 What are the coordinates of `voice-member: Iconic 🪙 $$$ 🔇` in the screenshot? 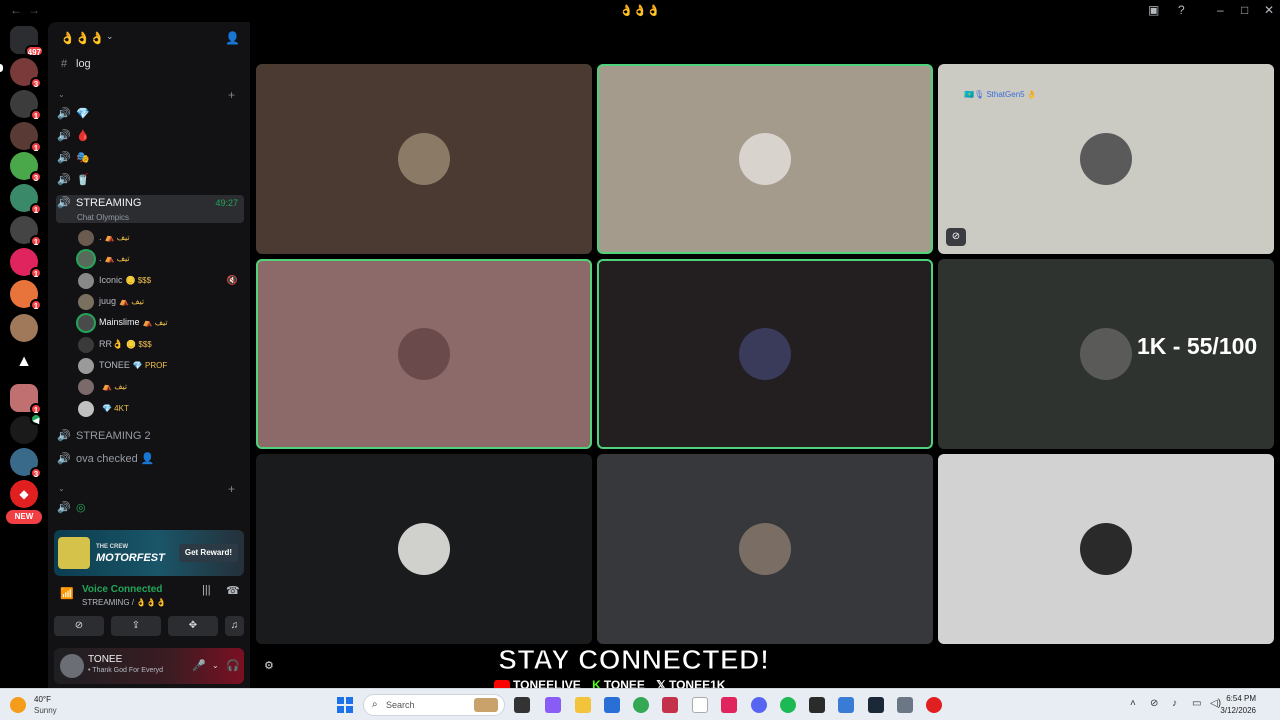 It's located at (161, 280).